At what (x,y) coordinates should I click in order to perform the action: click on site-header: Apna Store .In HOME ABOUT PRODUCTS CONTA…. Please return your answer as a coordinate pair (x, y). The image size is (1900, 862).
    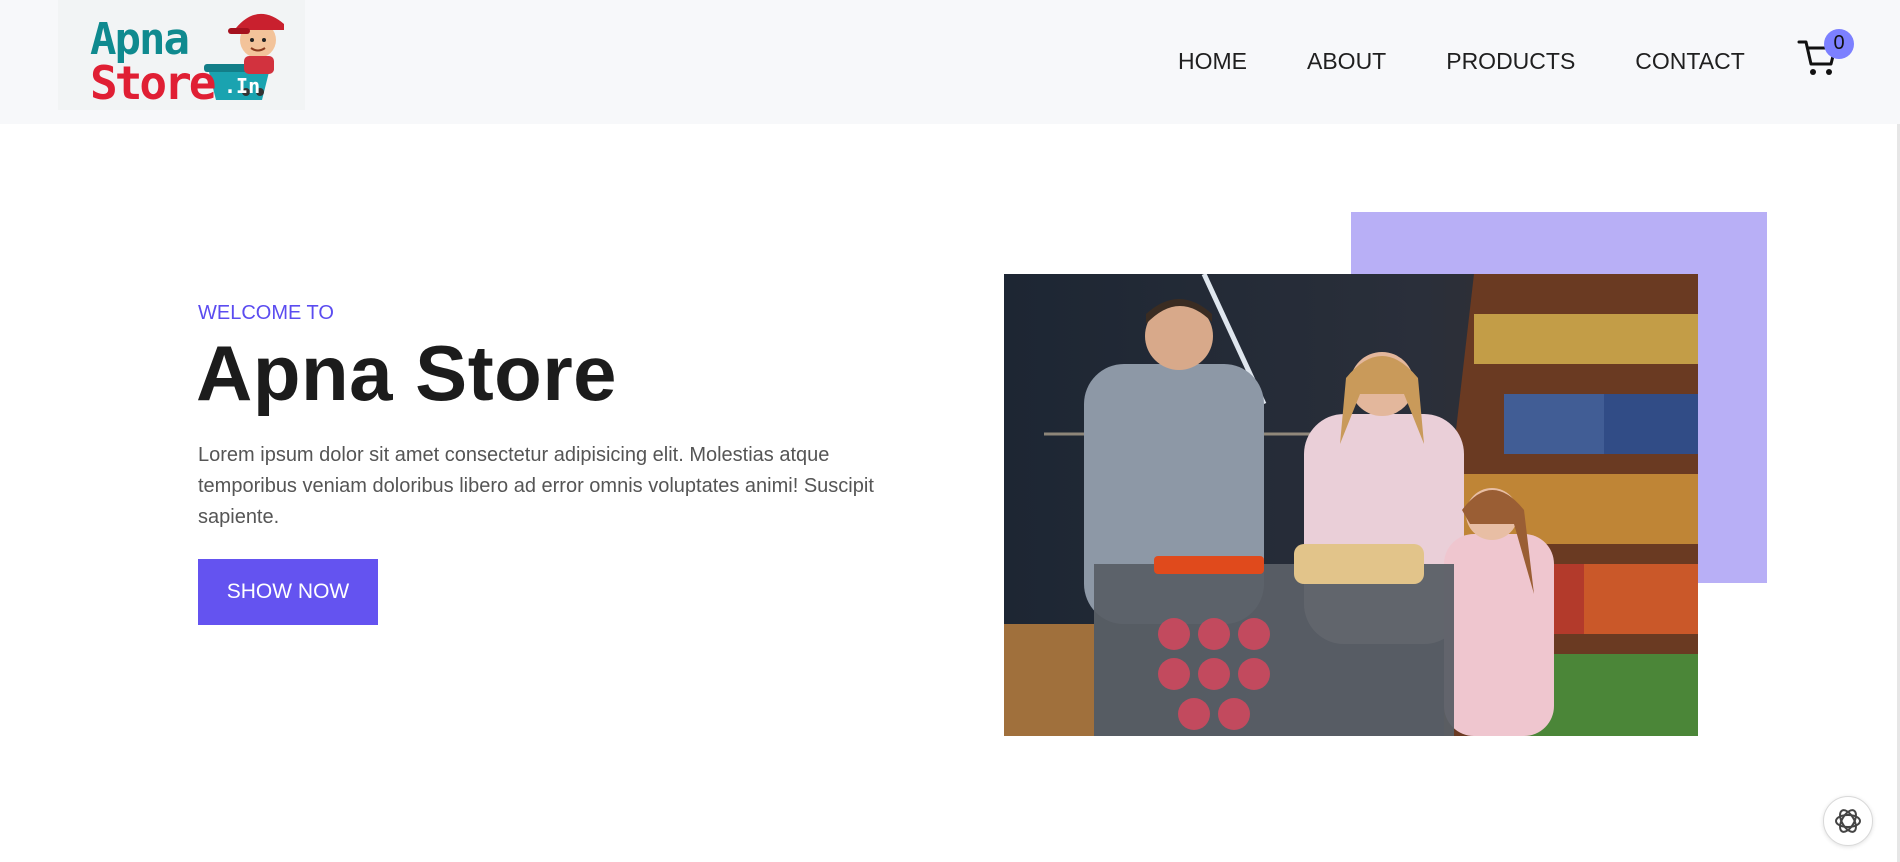
    Looking at the image, I should click on (950, 62).